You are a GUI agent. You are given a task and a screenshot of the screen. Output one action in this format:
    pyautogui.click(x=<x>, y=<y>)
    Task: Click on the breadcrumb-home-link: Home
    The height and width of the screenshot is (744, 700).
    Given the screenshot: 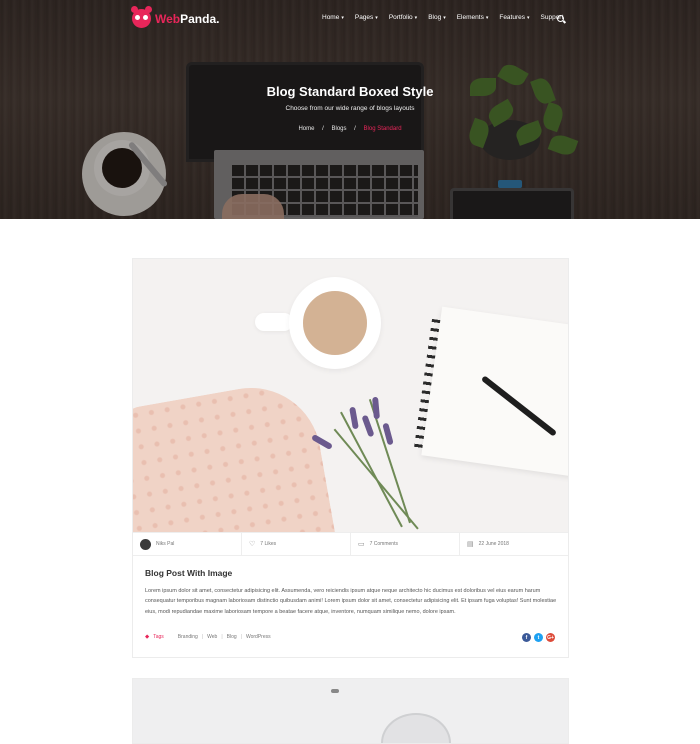 What is the action you would take?
    pyautogui.click(x=306, y=129)
    